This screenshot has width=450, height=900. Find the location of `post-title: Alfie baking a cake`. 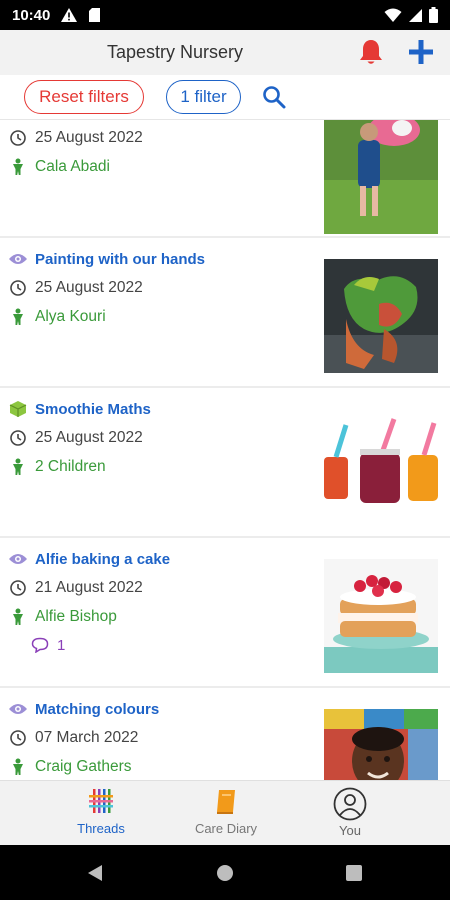

post-title: Alfie baking a cake is located at coordinates (103, 559).